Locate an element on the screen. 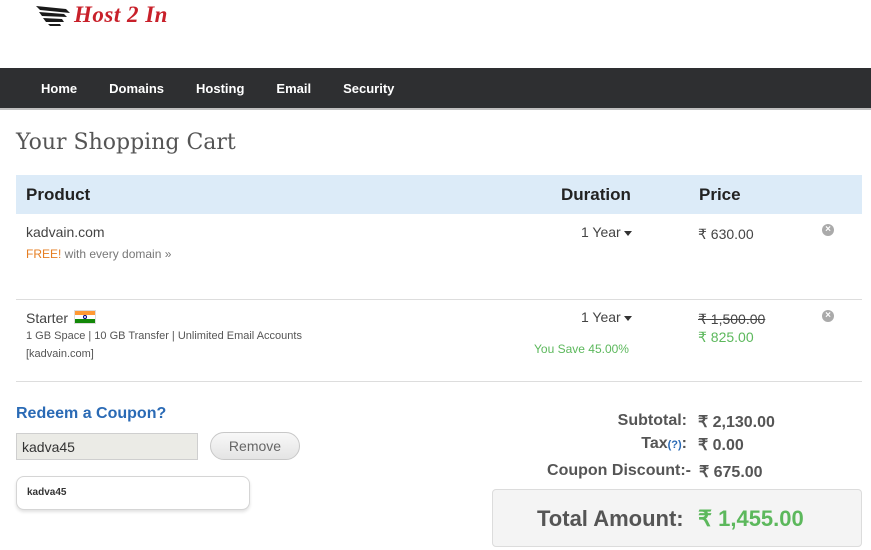 The width and height of the screenshot is (871, 550). nav-hosting: Hosting is located at coordinates (220, 88).